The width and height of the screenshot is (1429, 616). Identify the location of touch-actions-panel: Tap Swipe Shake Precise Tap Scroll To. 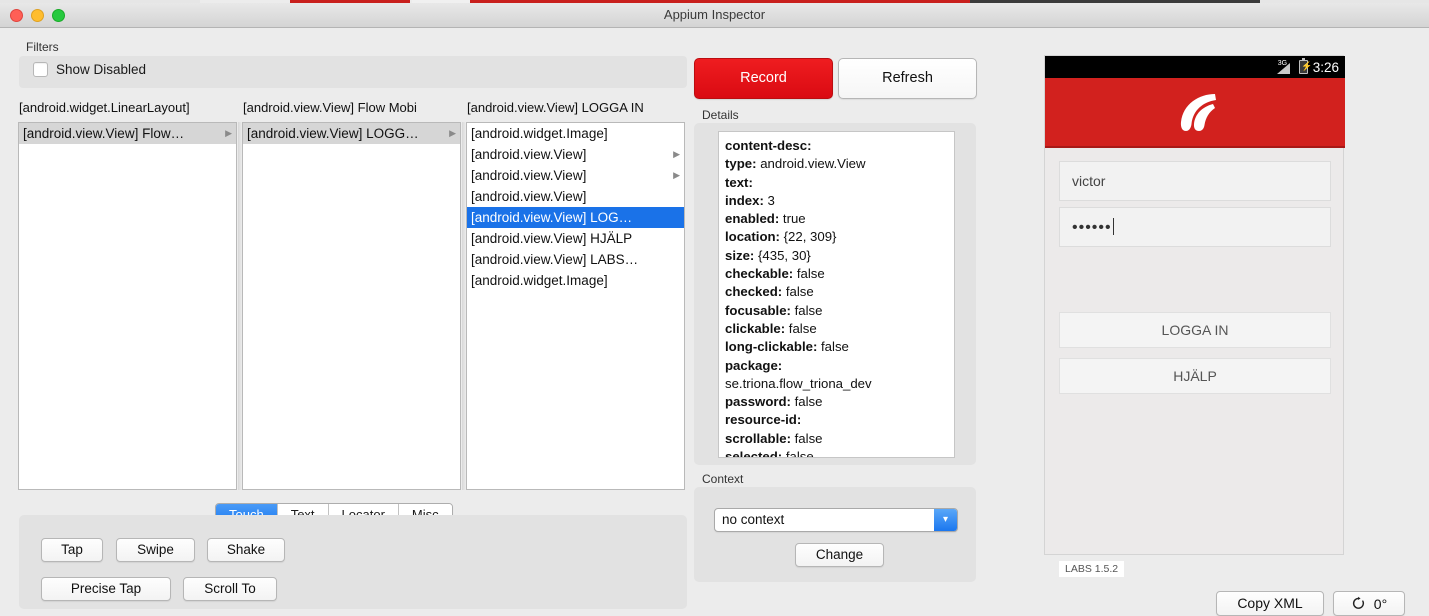
(353, 562).